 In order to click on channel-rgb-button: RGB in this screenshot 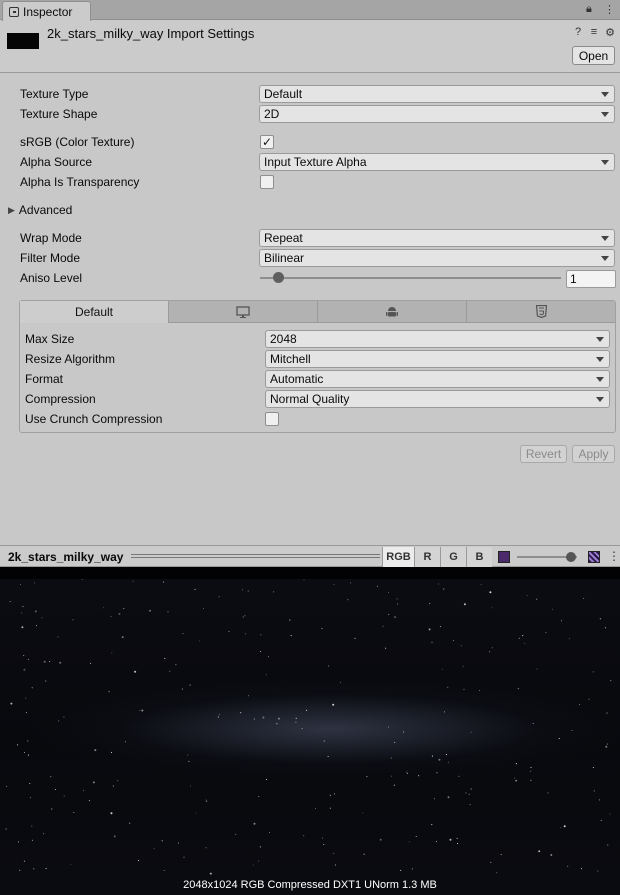, I will do `click(398, 557)`.